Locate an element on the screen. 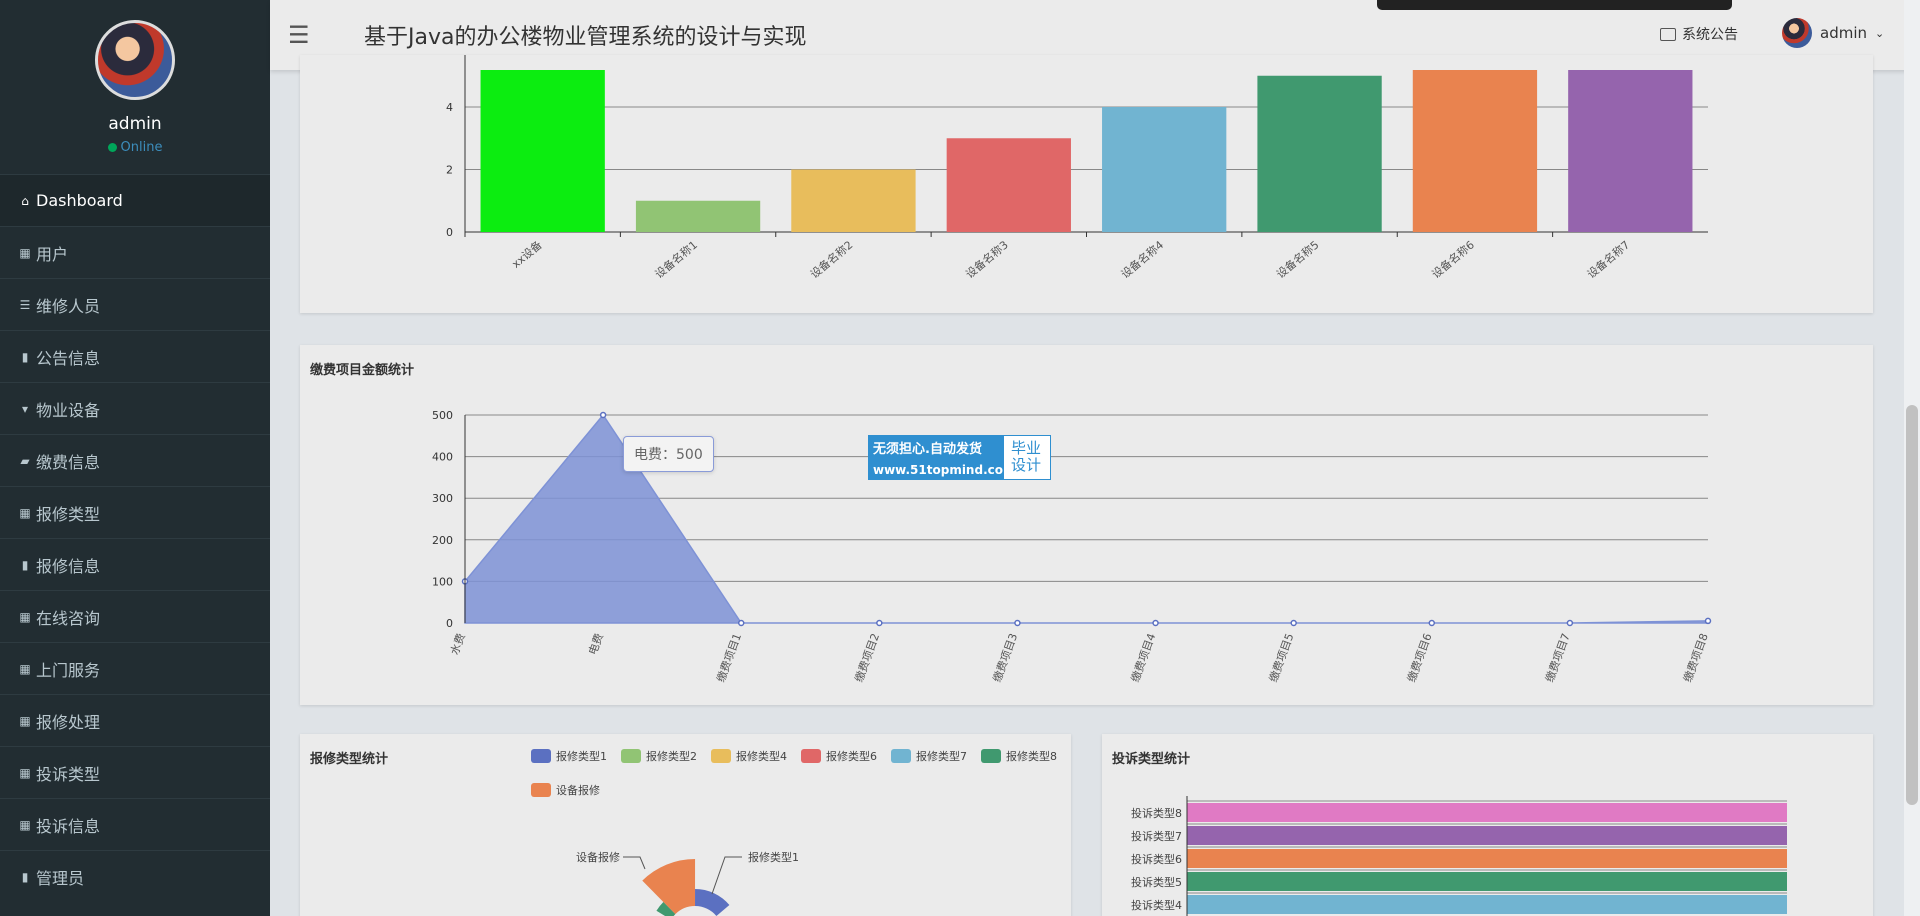  watermark: 无须担心.自动发货 www.51topmind.com 毕业设计 is located at coordinates (959, 457).